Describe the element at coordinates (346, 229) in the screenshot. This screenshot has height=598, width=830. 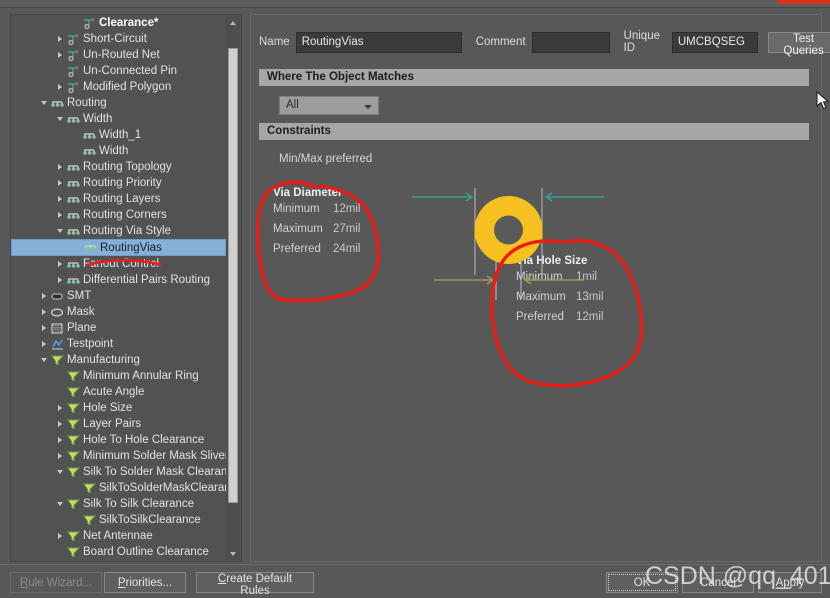
I see `constraint-value: 27mil` at that location.